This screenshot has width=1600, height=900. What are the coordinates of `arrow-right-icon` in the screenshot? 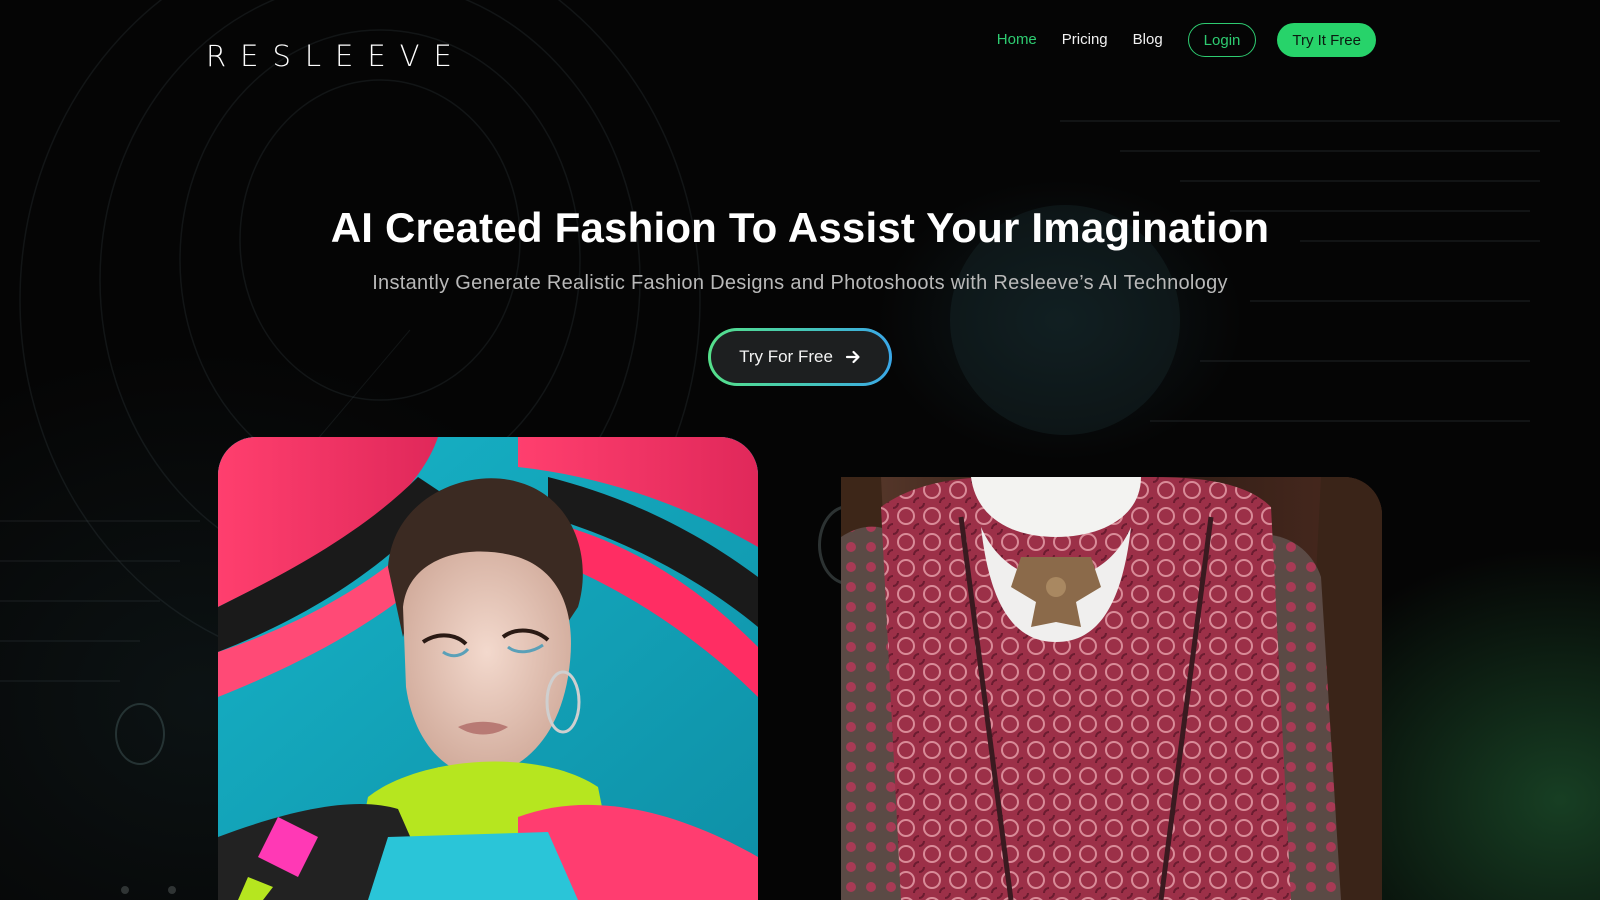 It's located at (853, 357).